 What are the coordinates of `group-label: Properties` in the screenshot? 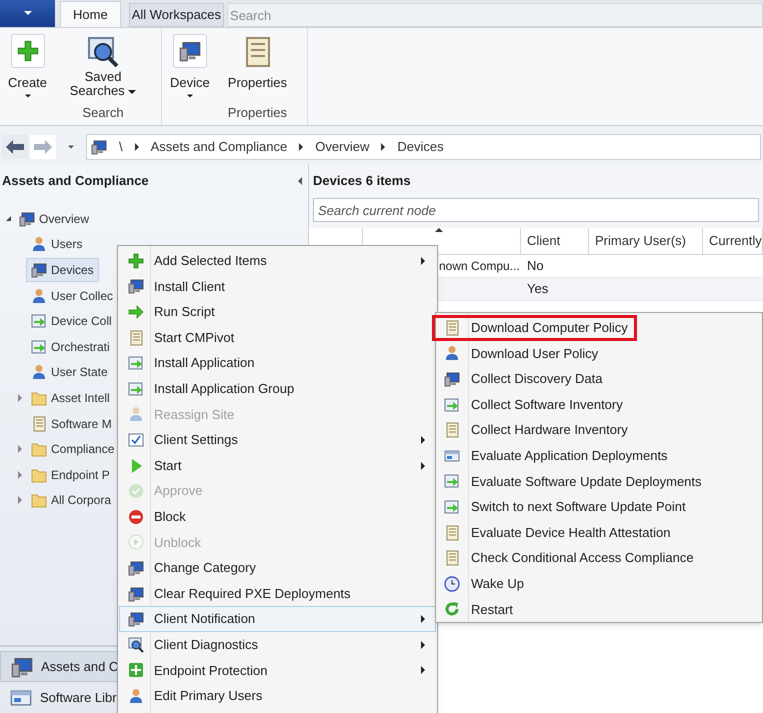 It's located at (258, 113).